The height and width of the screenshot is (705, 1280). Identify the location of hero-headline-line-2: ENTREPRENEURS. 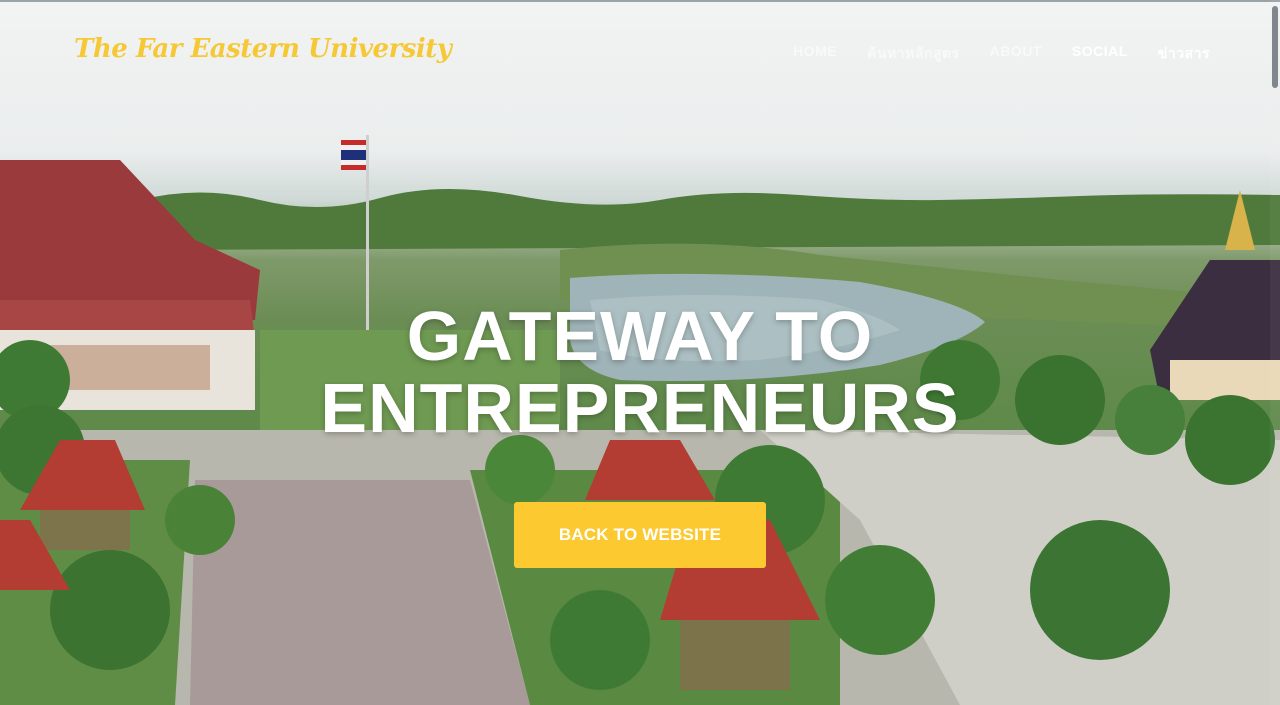
(640, 408).